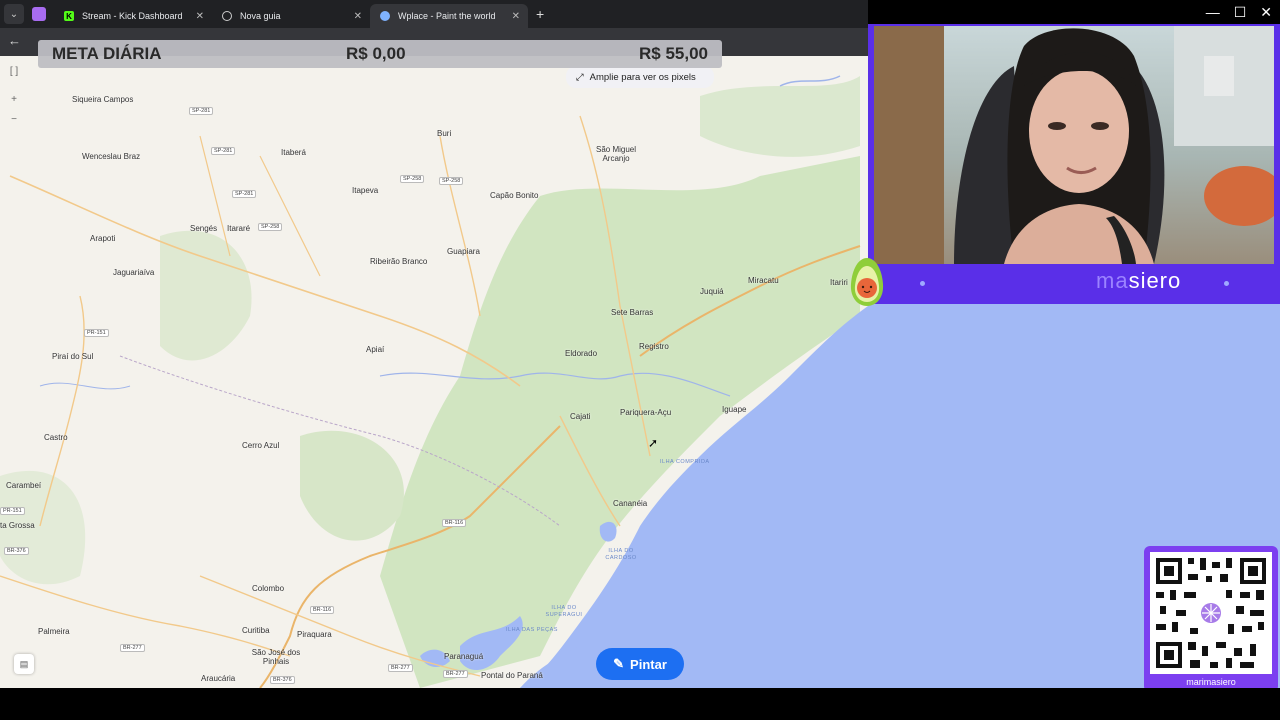 This screenshot has height=720, width=1280. What do you see at coordinates (1074, 12) in the screenshot?
I see `window-controls: — ☐ ✕` at bounding box center [1074, 12].